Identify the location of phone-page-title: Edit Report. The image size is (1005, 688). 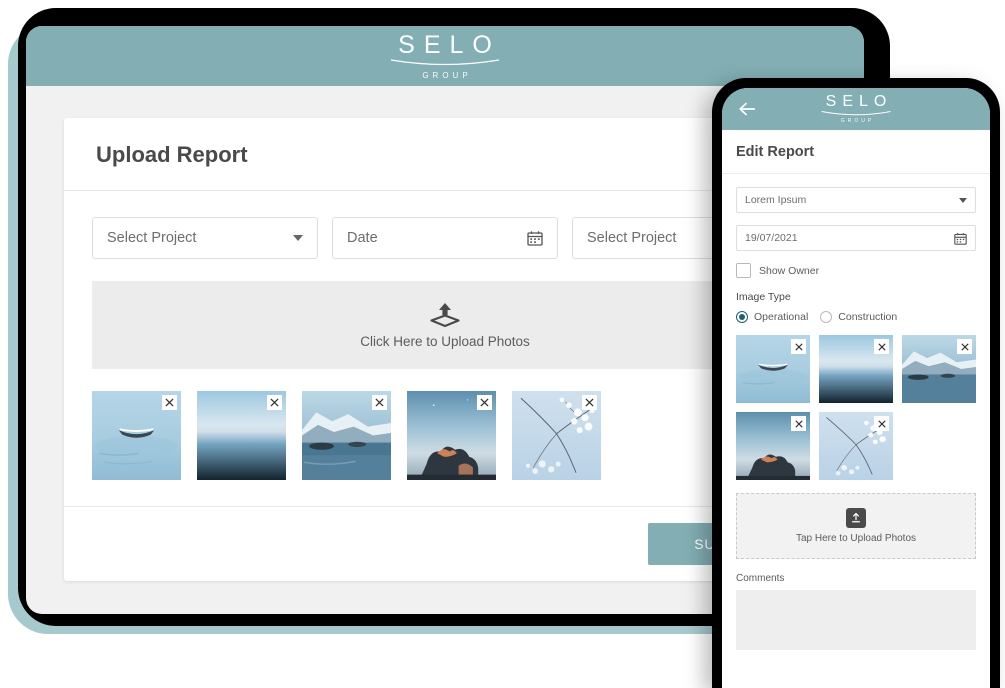
(856, 152).